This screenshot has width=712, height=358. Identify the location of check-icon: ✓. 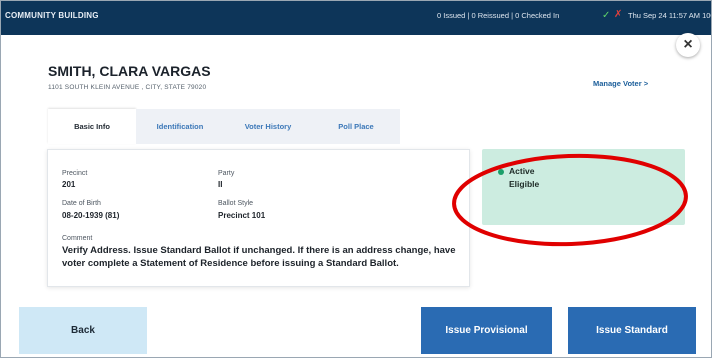
(606, 15).